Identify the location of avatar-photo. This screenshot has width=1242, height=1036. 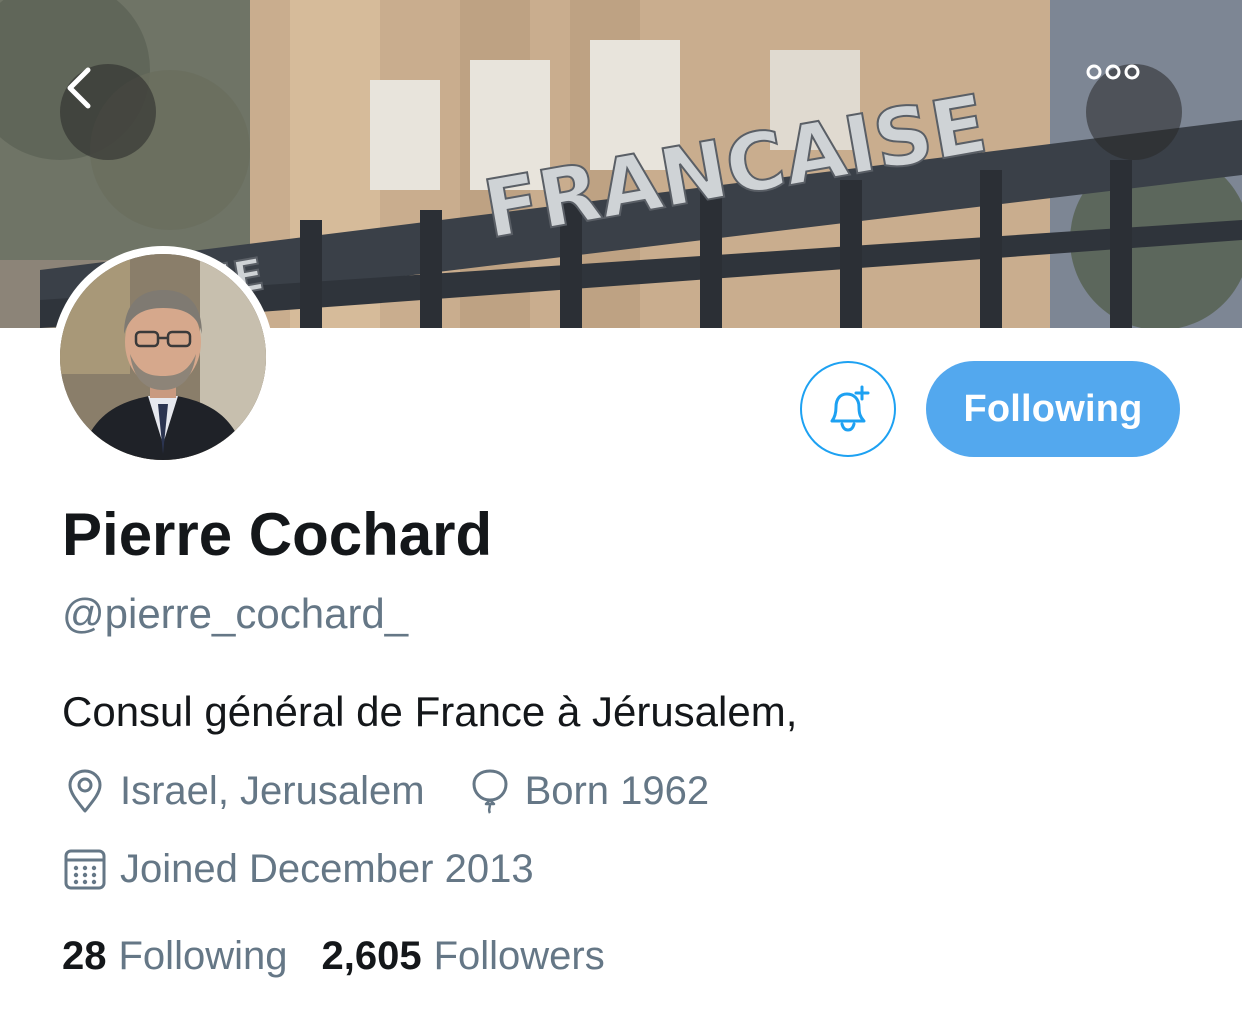
(163, 357).